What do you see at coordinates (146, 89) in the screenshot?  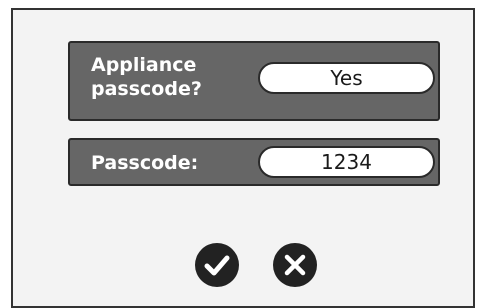 I see `appliance-passcode-label-line2: passcode?` at bounding box center [146, 89].